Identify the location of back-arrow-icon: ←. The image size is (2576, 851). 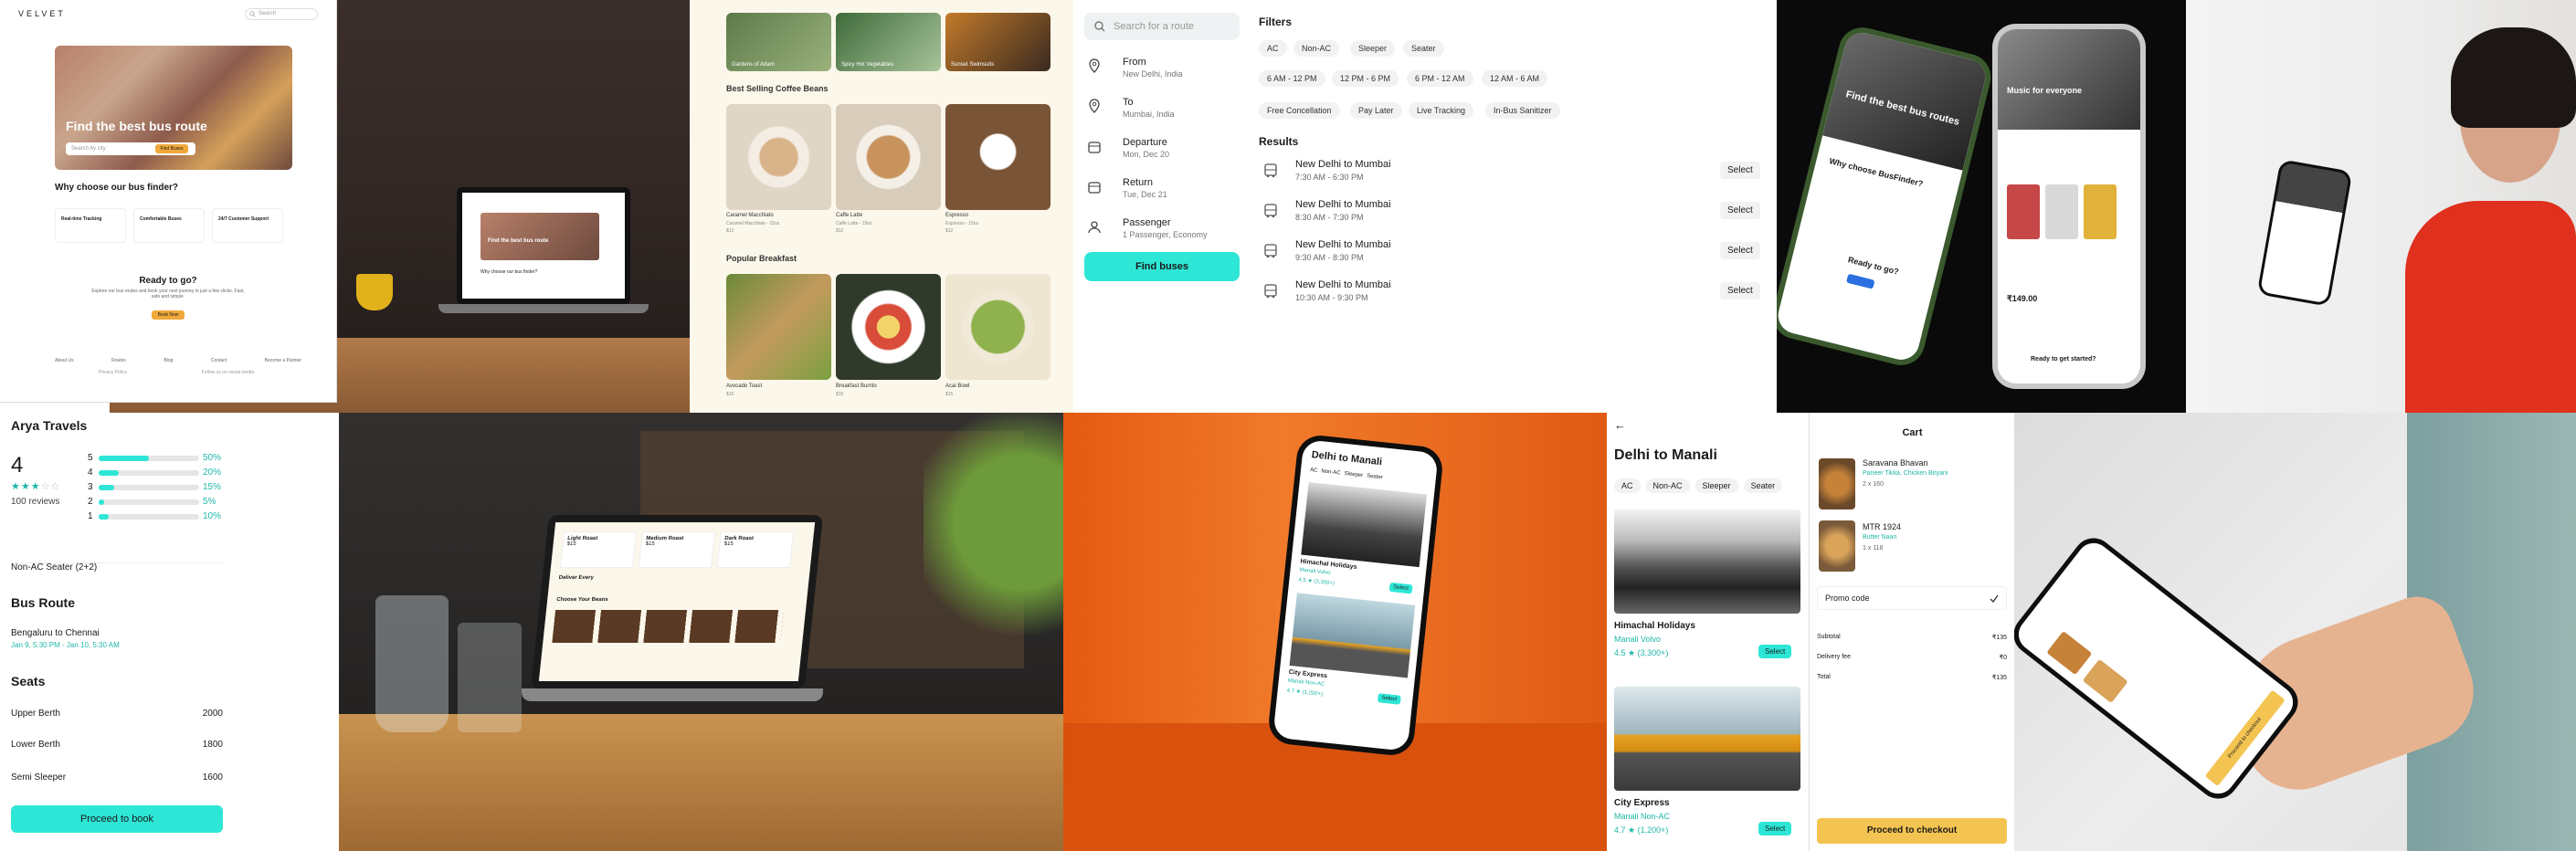
(1620, 425).